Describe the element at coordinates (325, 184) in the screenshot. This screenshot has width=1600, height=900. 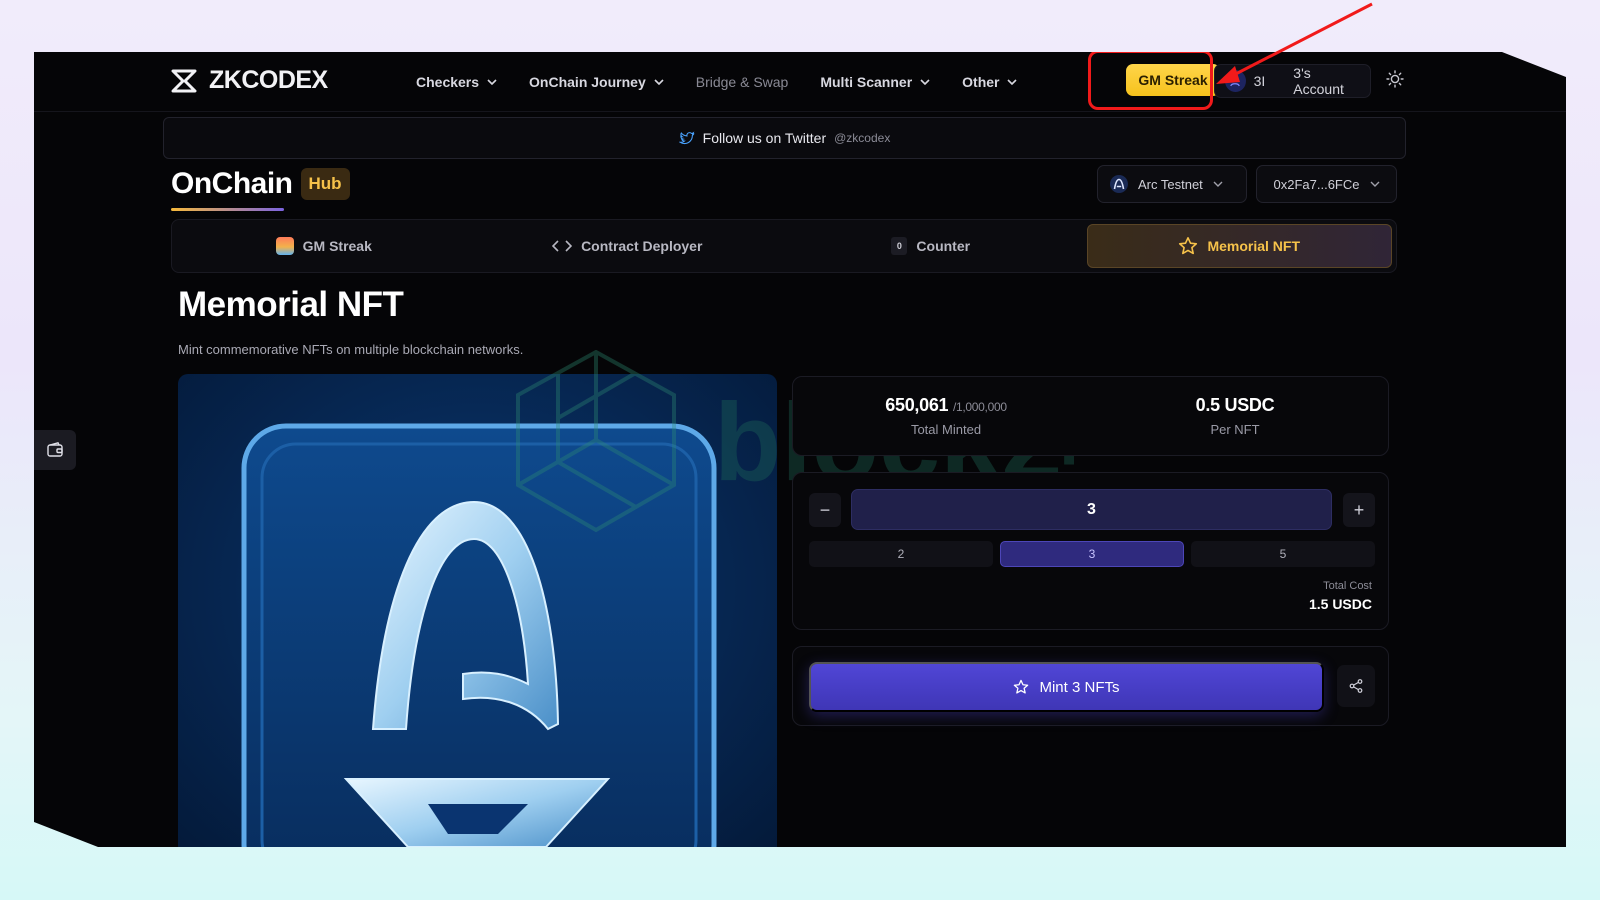
I see `hub-badge: Hub` at that location.